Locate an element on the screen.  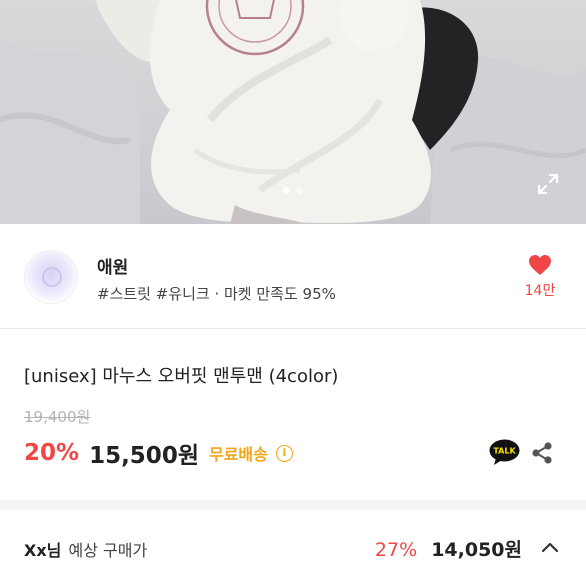
share-icon is located at coordinates (542, 453).